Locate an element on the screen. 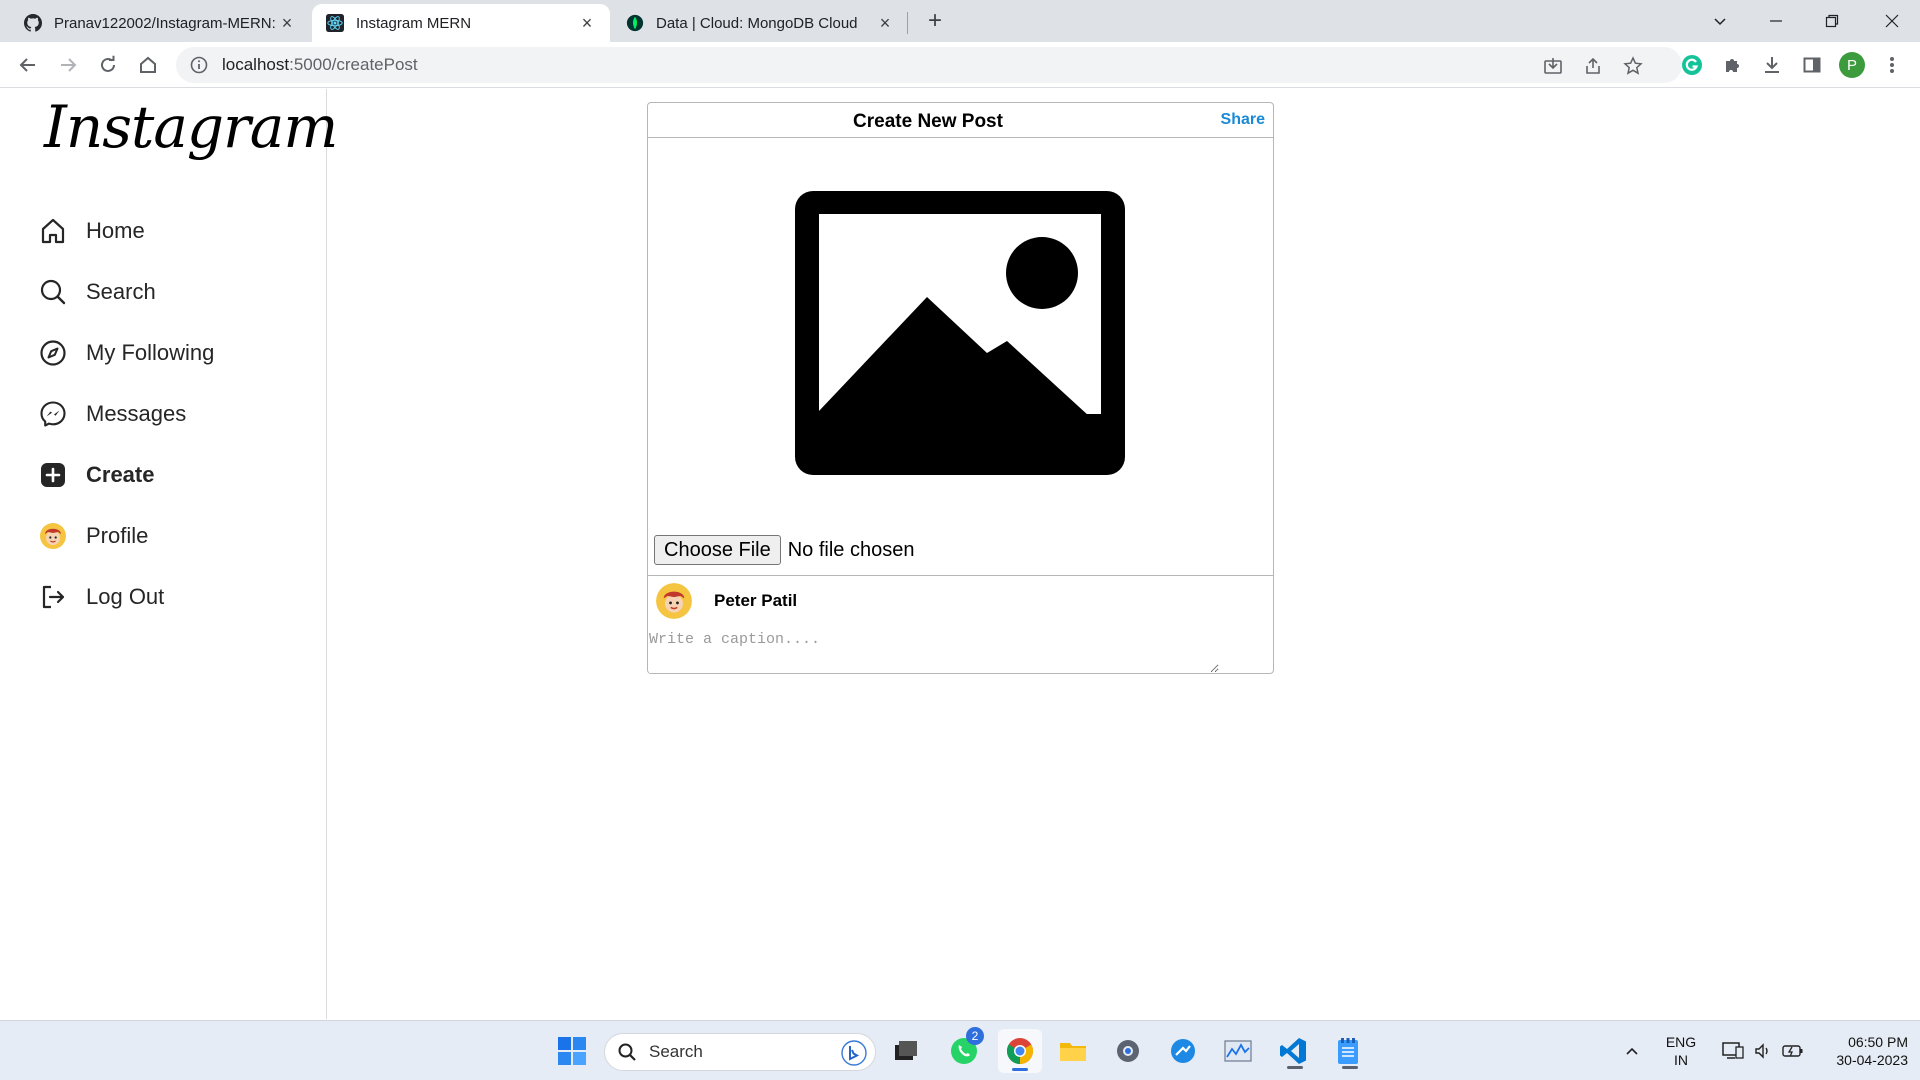 Image resolution: width=1920 pixels, height=1080 pixels. show-hidden-icons-chevron is located at coordinates (1632, 1051).